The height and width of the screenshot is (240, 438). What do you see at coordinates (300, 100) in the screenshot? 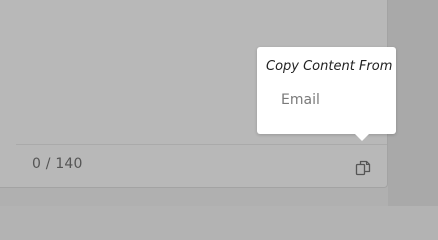
I see `copy-from-email-option: Email` at bounding box center [300, 100].